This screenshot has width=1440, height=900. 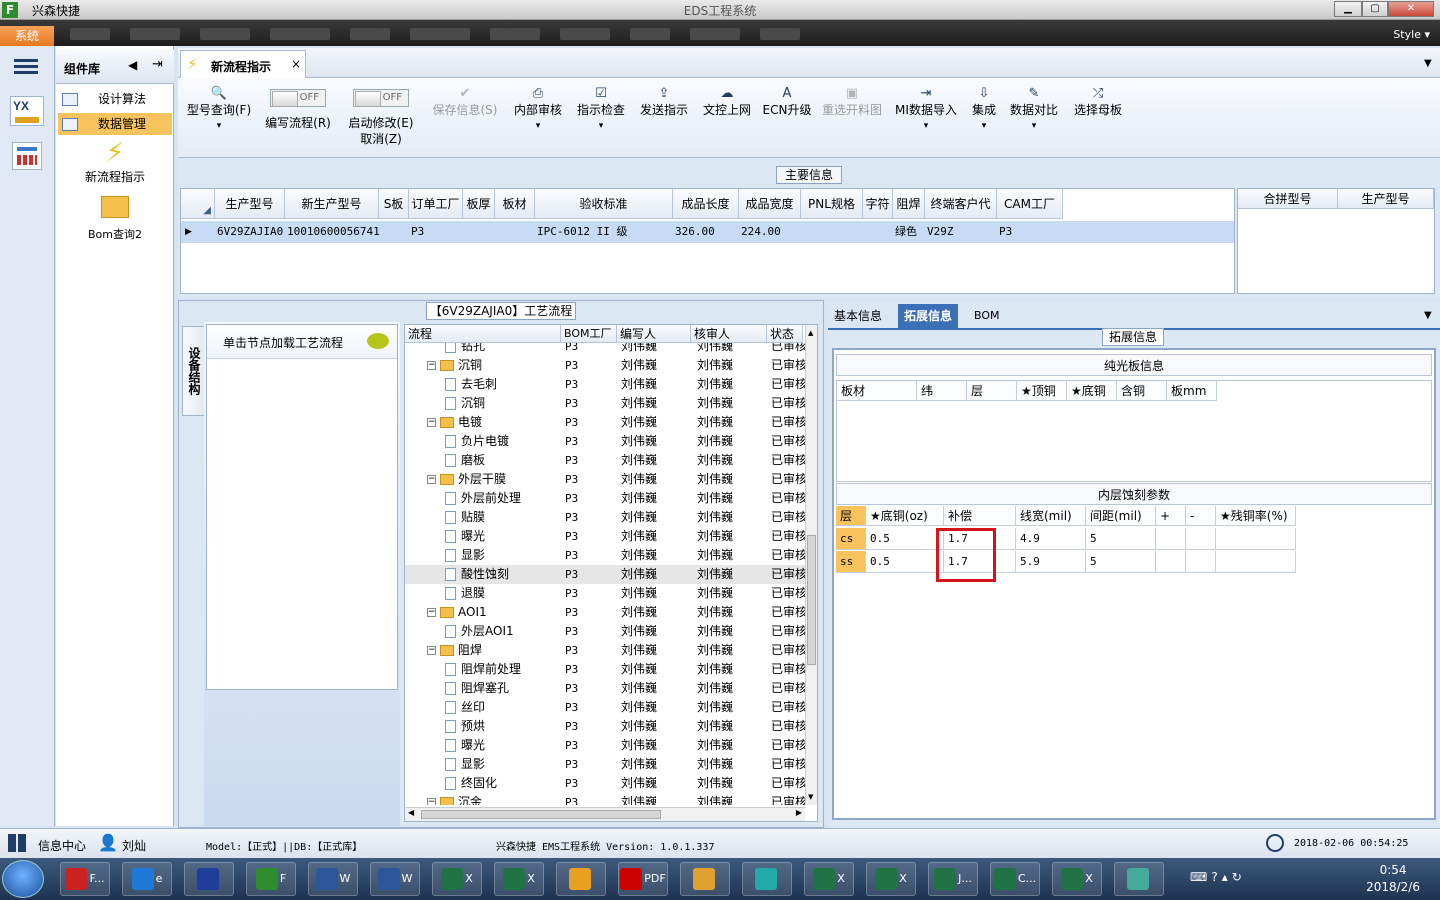 I want to click on minimize-button: ▁, so click(x=1348, y=9).